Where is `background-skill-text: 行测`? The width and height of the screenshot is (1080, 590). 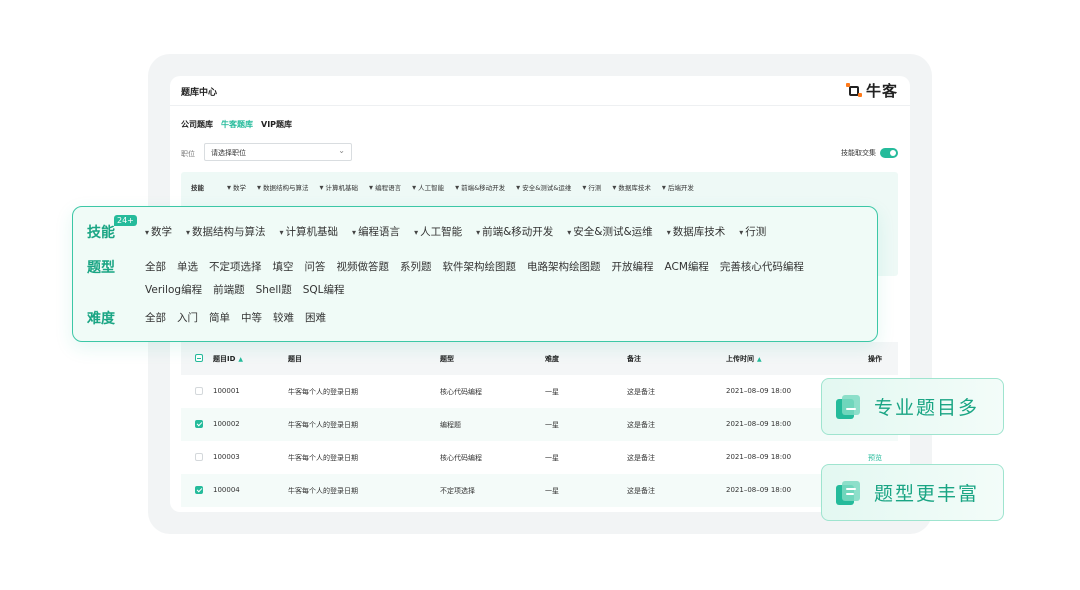
background-skill-text: 行测 is located at coordinates (595, 188).